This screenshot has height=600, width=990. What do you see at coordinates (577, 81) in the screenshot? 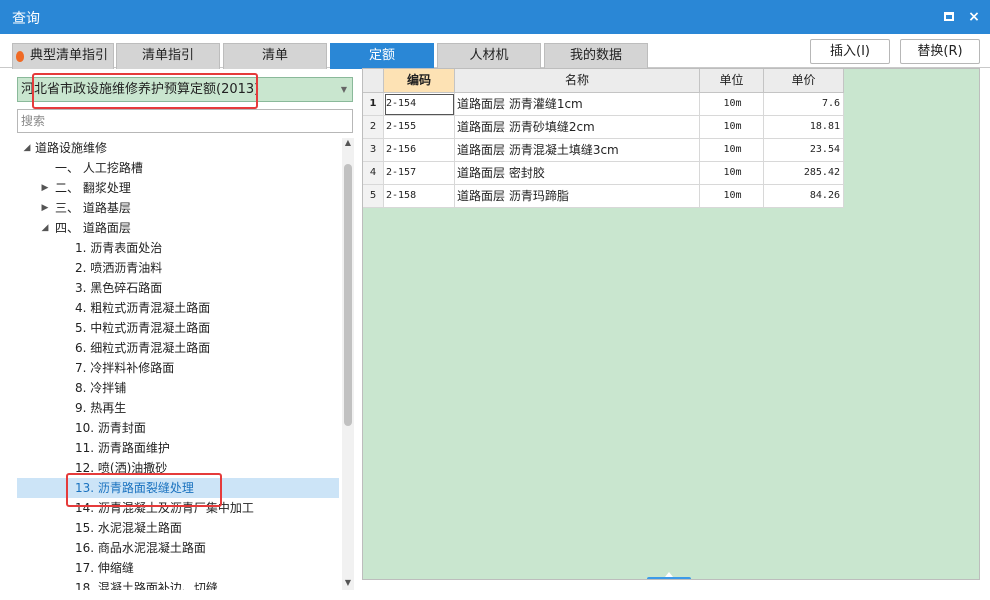
I see `column-header-name: 名称` at bounding box center [577, 81].